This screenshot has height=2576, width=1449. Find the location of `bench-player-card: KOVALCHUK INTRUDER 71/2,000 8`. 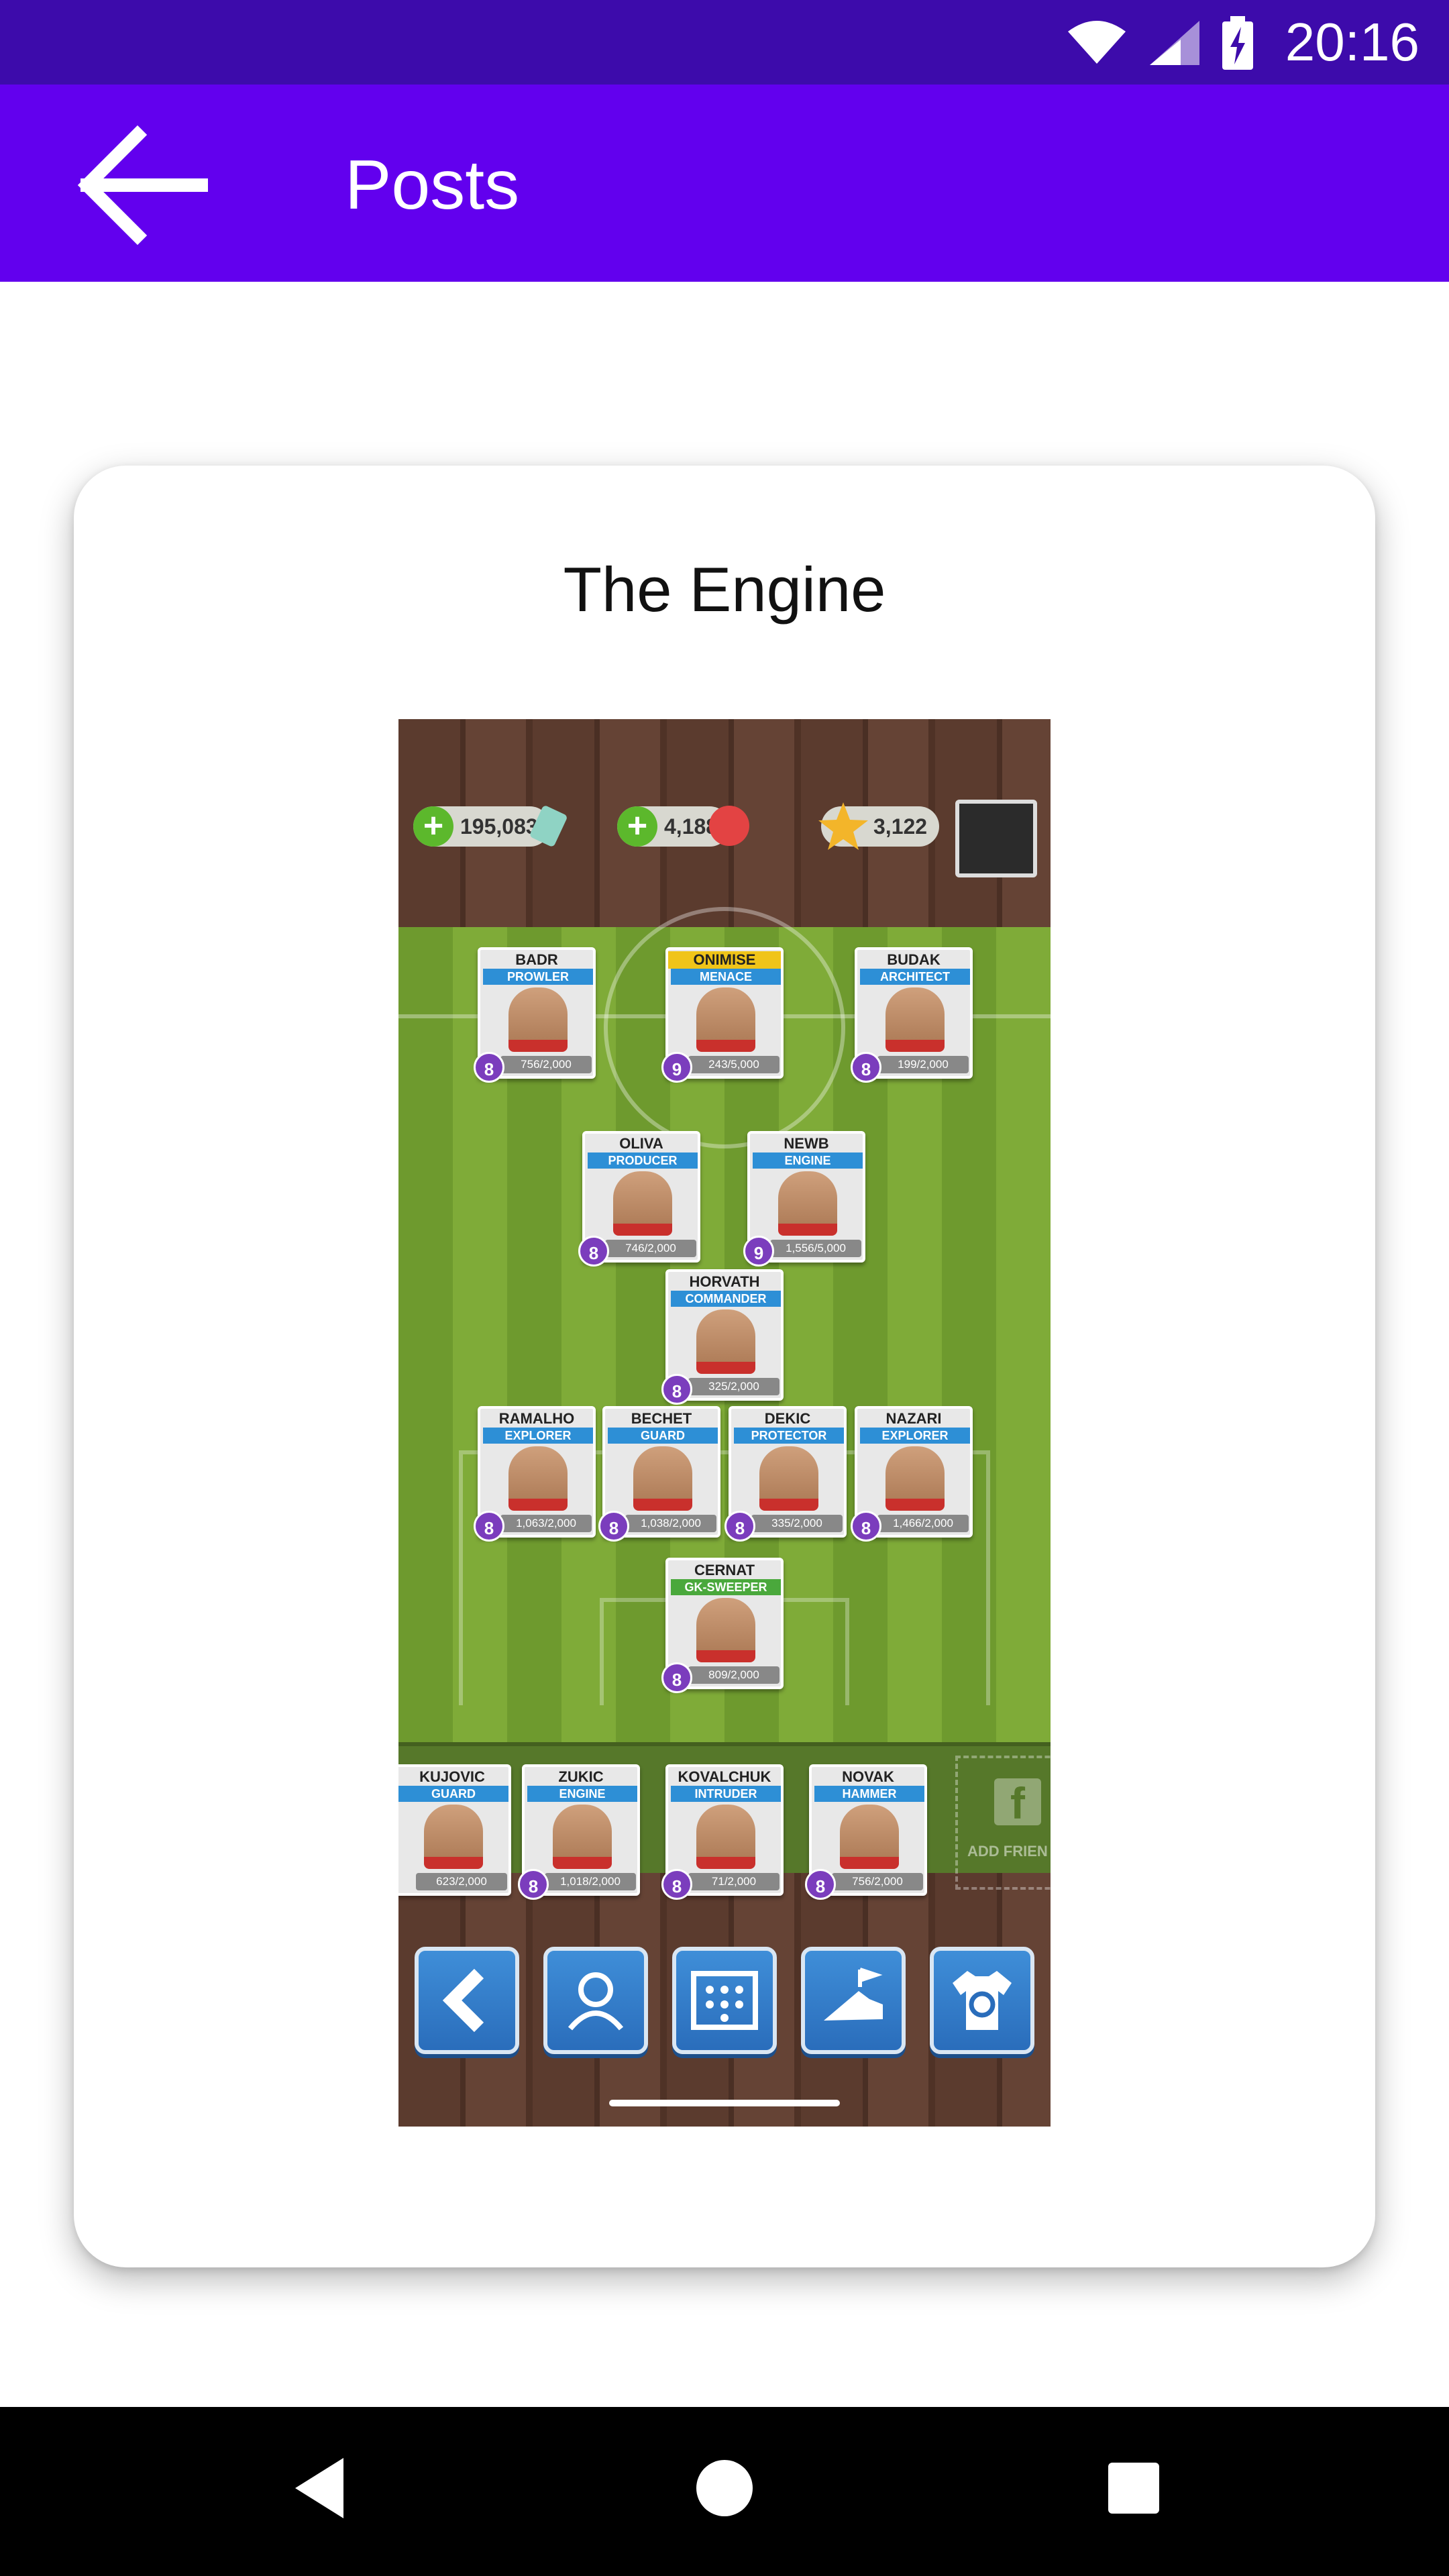

bench-player-card: KOVALCHUK INTRUDER 71/2,000 8 is located at coordinates (722, 1832).